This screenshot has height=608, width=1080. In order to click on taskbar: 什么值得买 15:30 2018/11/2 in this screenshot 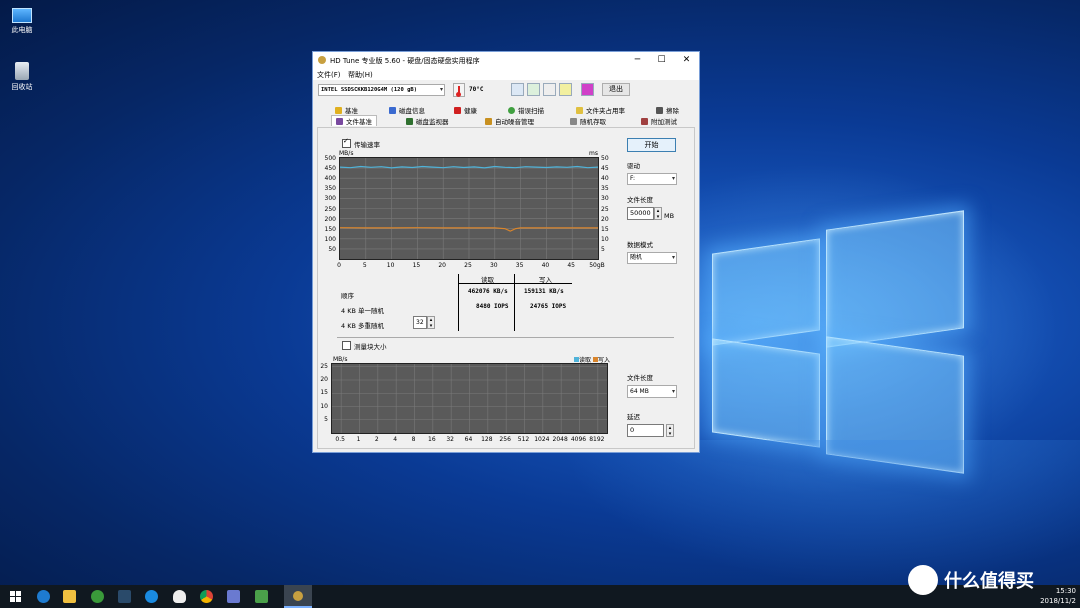, I will do `click(540, 586)`.